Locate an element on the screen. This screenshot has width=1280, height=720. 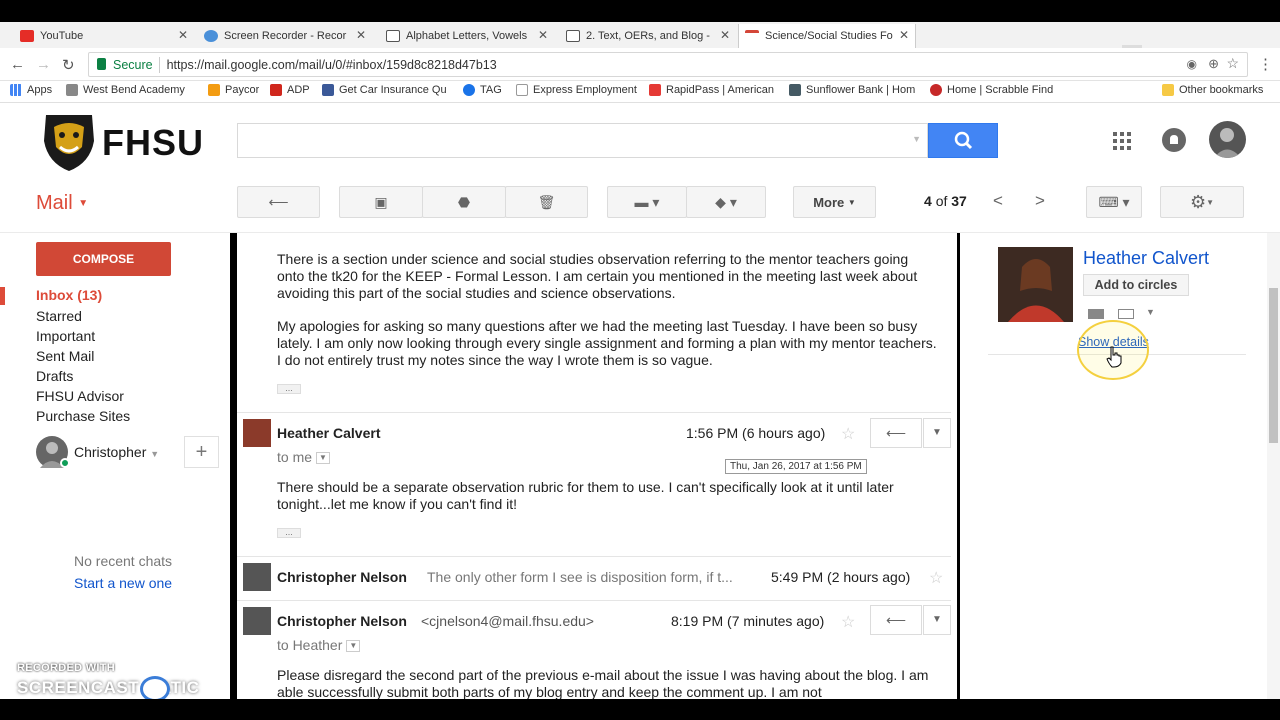
add-to-circles-button: Add to circles is located at coordinates (1136, 285).